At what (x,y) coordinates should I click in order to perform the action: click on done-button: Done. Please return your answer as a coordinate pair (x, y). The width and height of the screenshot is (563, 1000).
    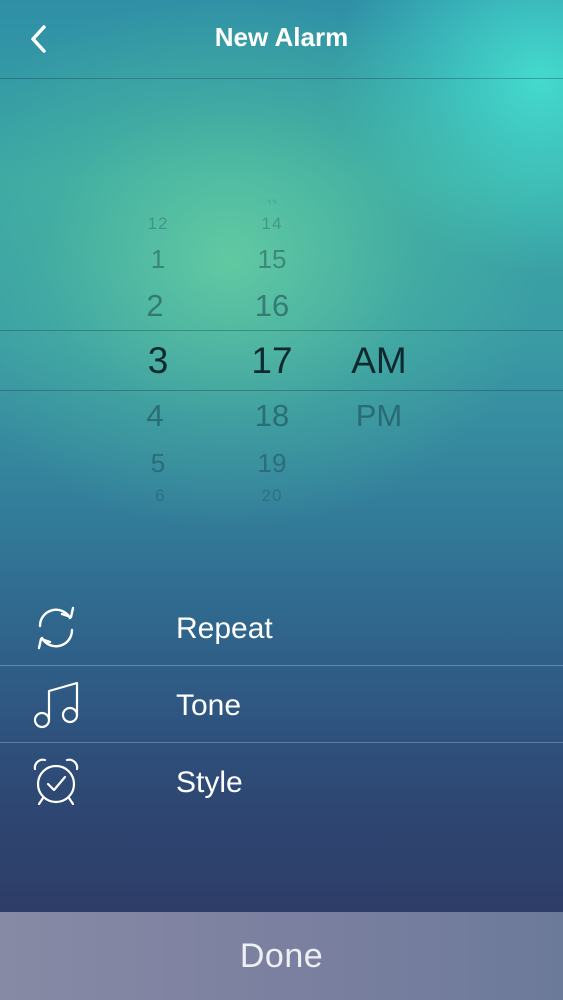
    Looking at the image, I should click on (281, 956).